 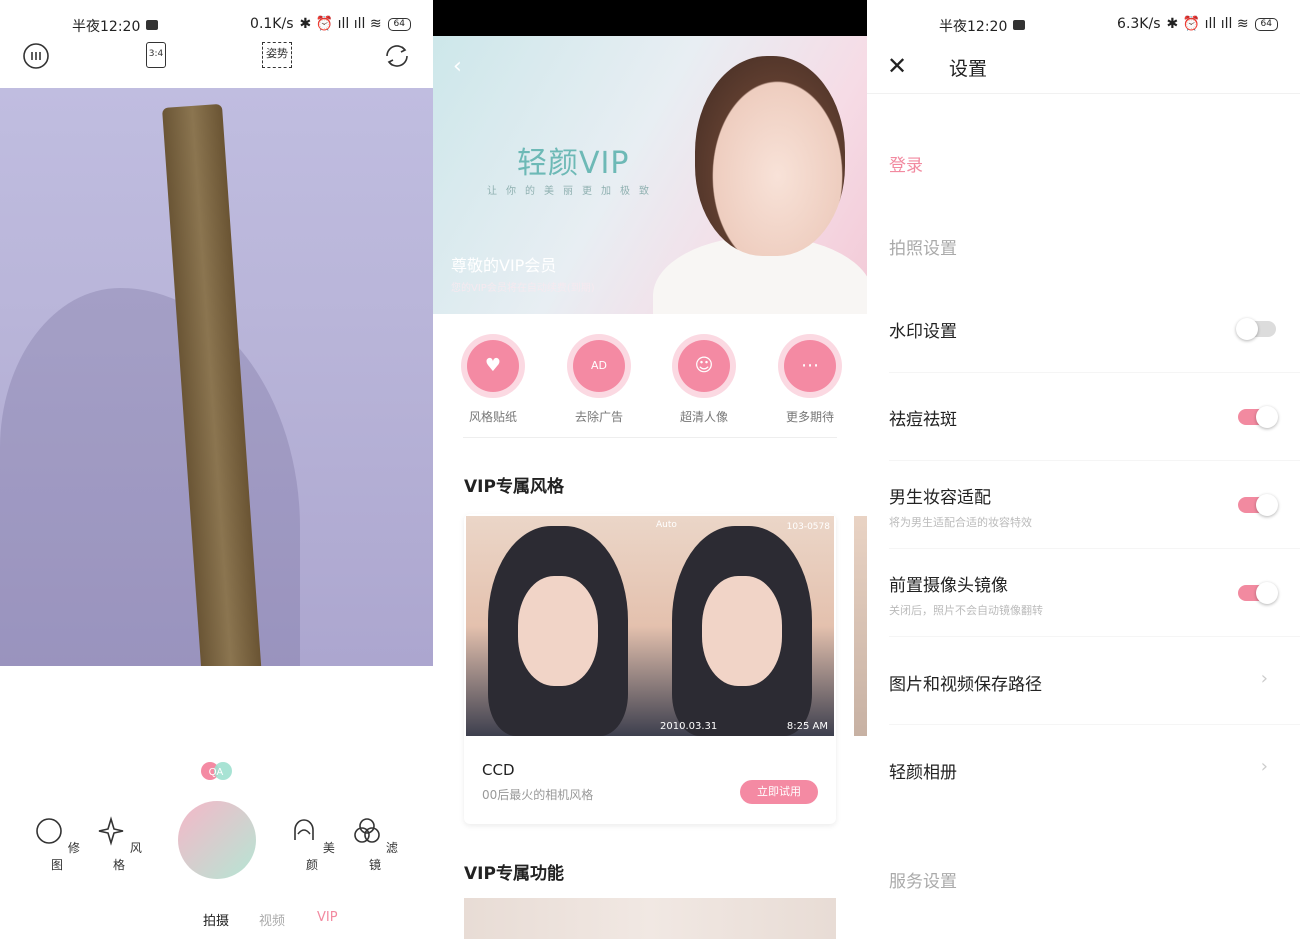 What do you see at coordinates (523, 288) in the screenshot?
I see `member-subtitle: 您的VIP会员将在自动续费(到期)` at bounding box center [523, 288].